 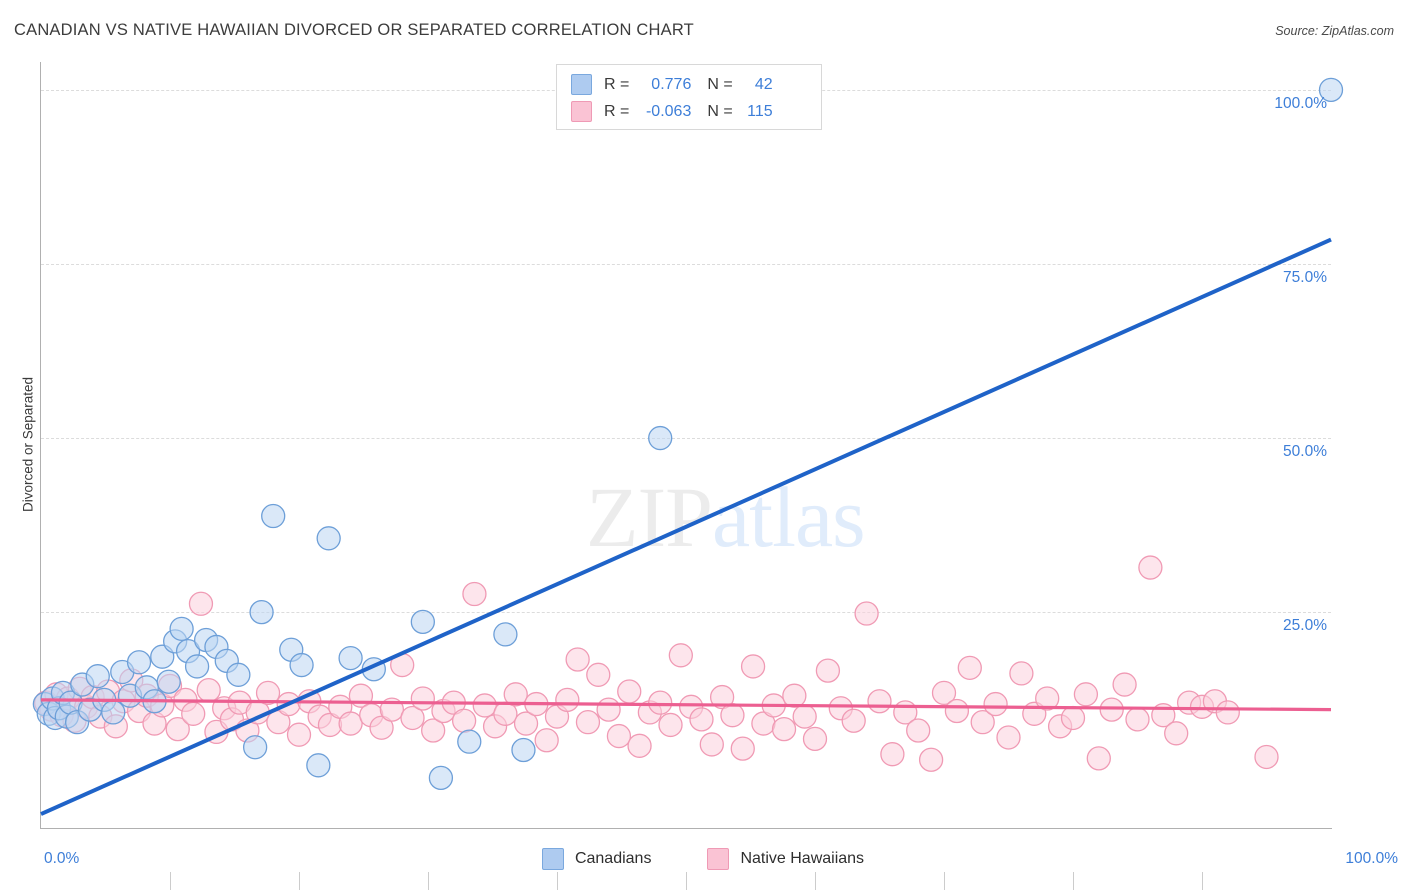 I want to click on swatch-native-hawaiians-icon, so click(x=581, y=111).